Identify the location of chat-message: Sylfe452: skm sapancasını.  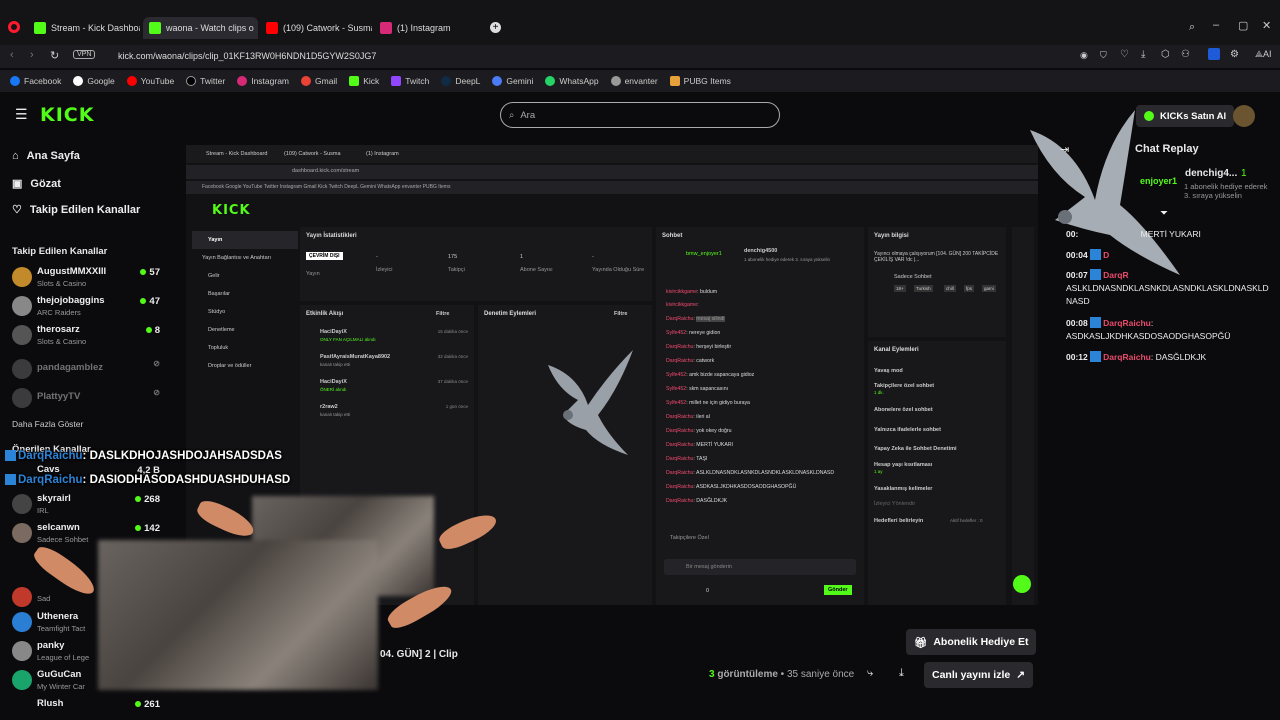
(697, 389).